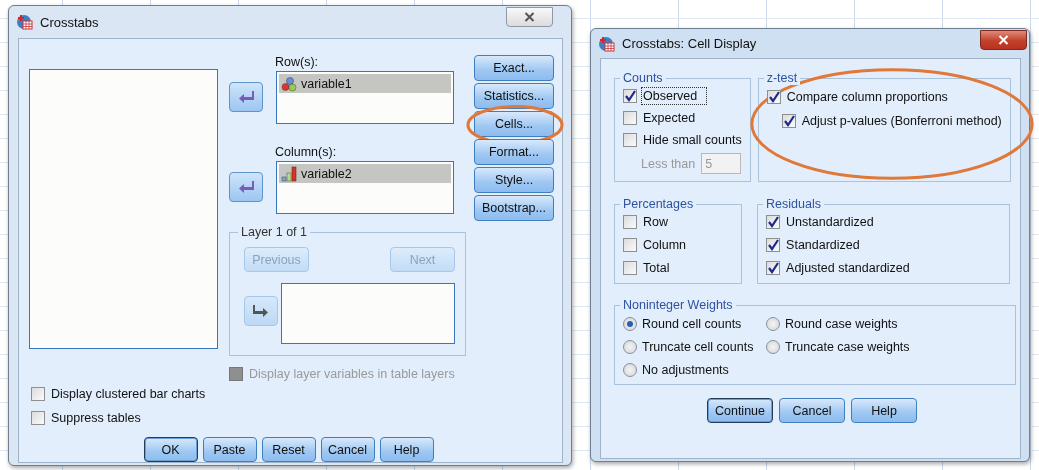 The image size is (1039, 470). What do you see at coordinates (289, 173) in the screenshot?
I see `bar-chart-icon` at bounding box center [289, 173].